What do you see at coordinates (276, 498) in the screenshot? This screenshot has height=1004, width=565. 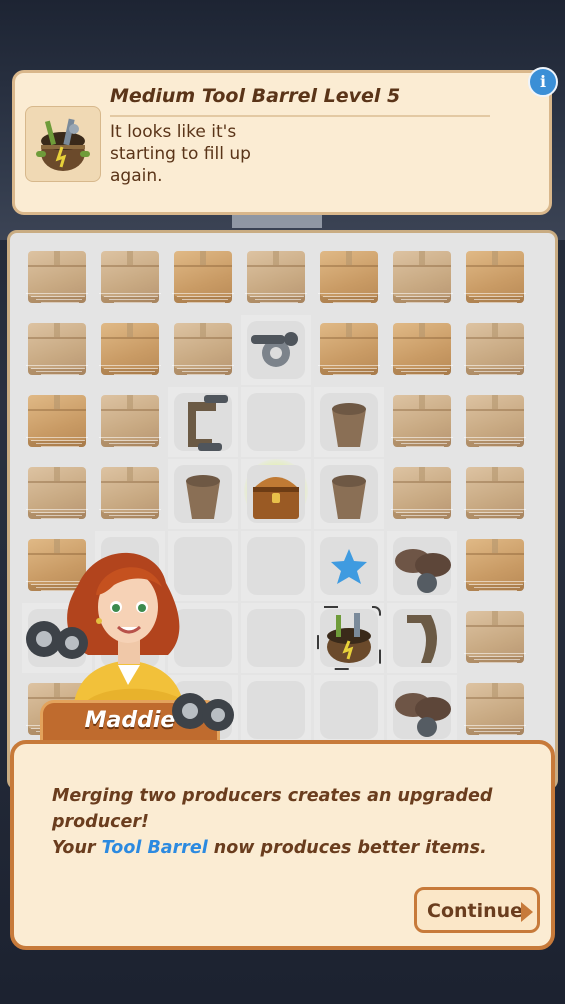 I see `chest-icon` at bounding box center [276, 498].